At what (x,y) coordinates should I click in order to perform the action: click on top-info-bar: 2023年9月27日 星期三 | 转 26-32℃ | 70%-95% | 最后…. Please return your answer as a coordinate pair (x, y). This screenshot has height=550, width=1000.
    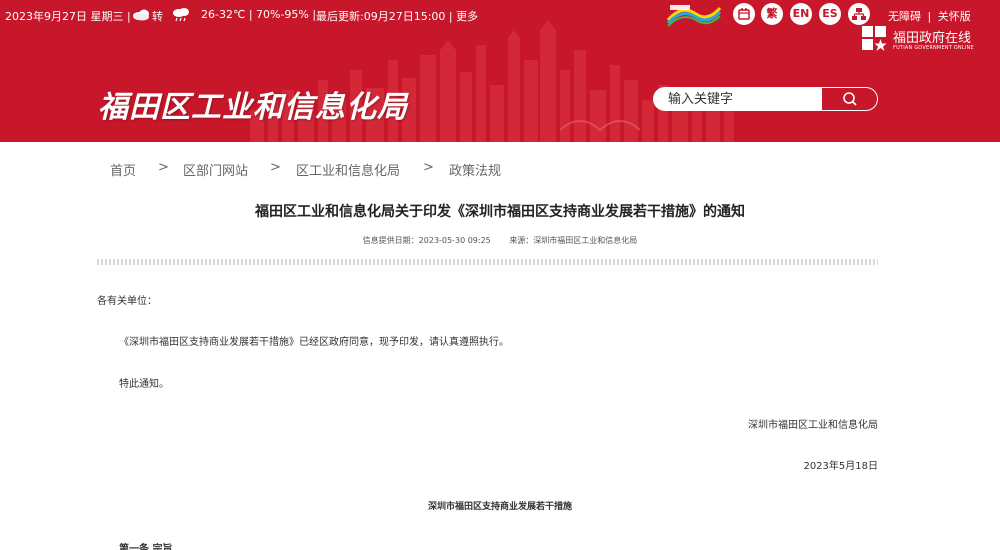
    Looking at the image, I should click on (500, 15).